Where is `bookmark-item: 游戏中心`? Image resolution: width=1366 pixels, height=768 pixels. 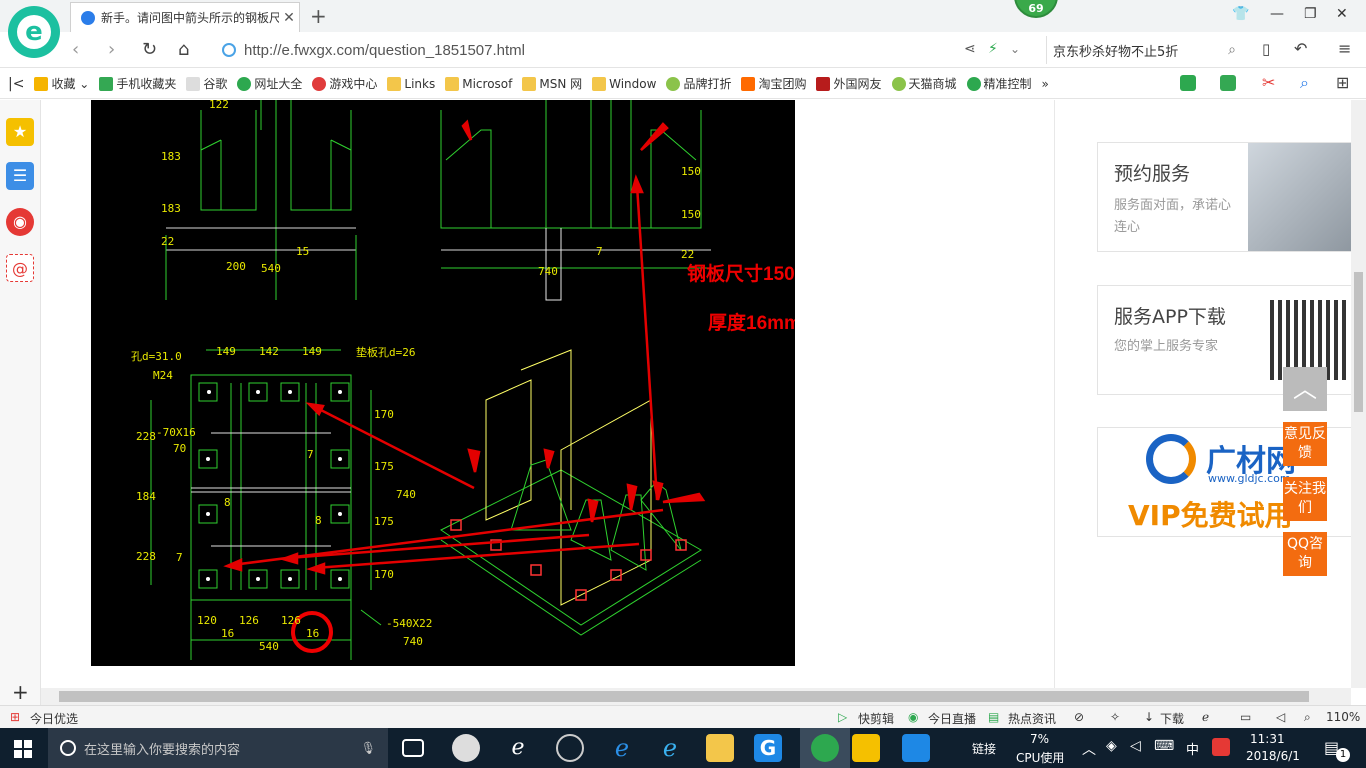
bookmark-item: 游戏中心 is located at coordinates (344, 83).